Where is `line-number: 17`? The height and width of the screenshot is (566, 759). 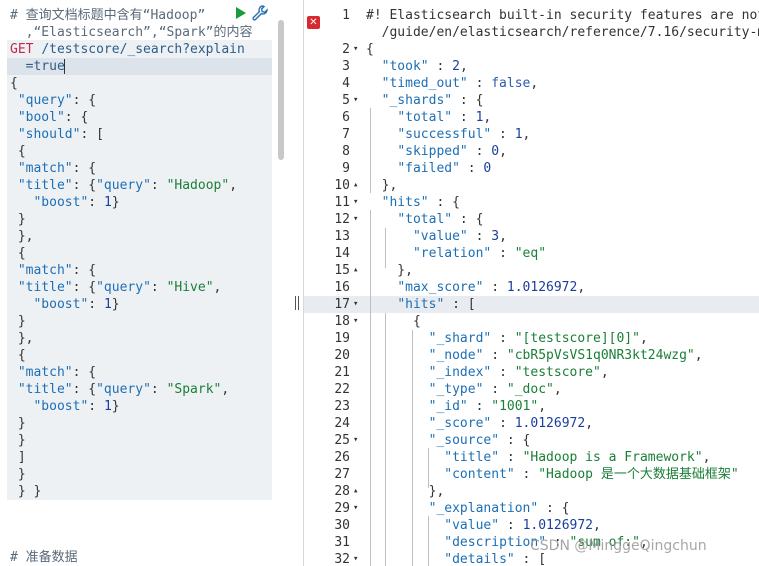 line-number: 17 is located at coordinates (342, 304).